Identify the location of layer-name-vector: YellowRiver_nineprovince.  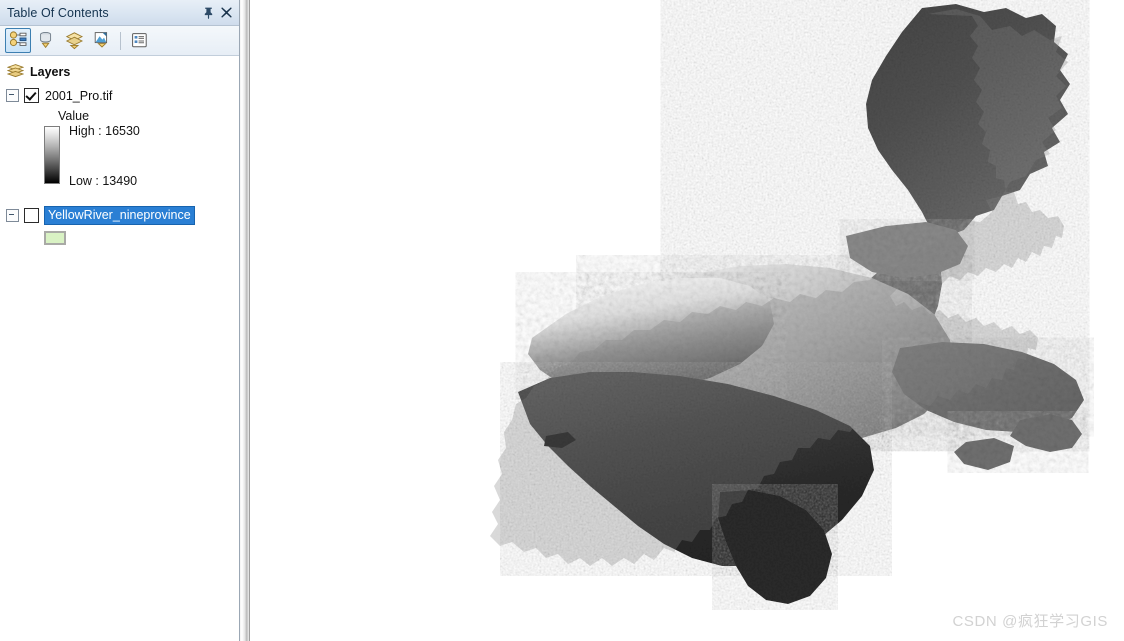
(119, 215).